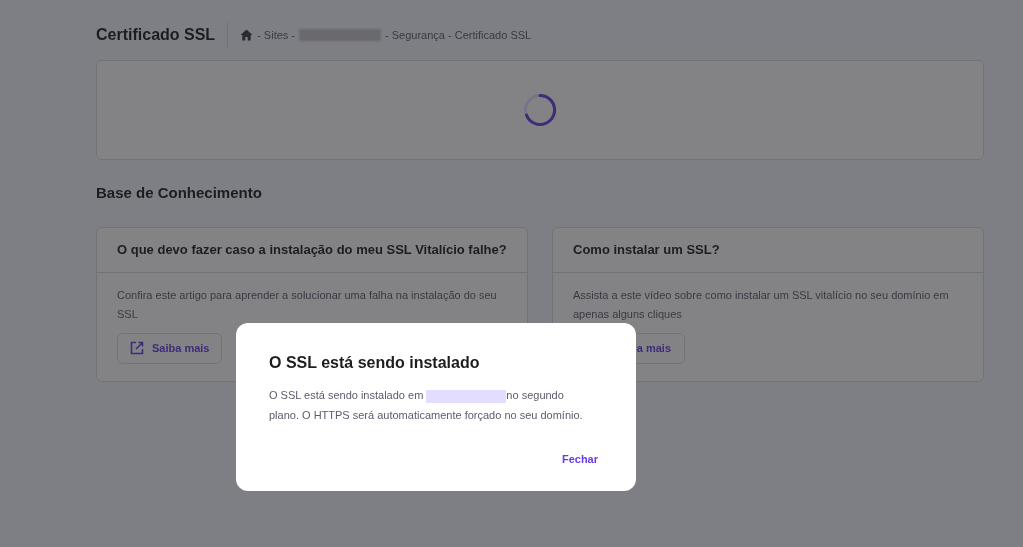 This screenshot has width=1023, height=547. What do you see at coordinates (375, 363) in the screenshot?
I see `dialog-title: O SSL está sendo instalado` at bounding box center [375, 363].